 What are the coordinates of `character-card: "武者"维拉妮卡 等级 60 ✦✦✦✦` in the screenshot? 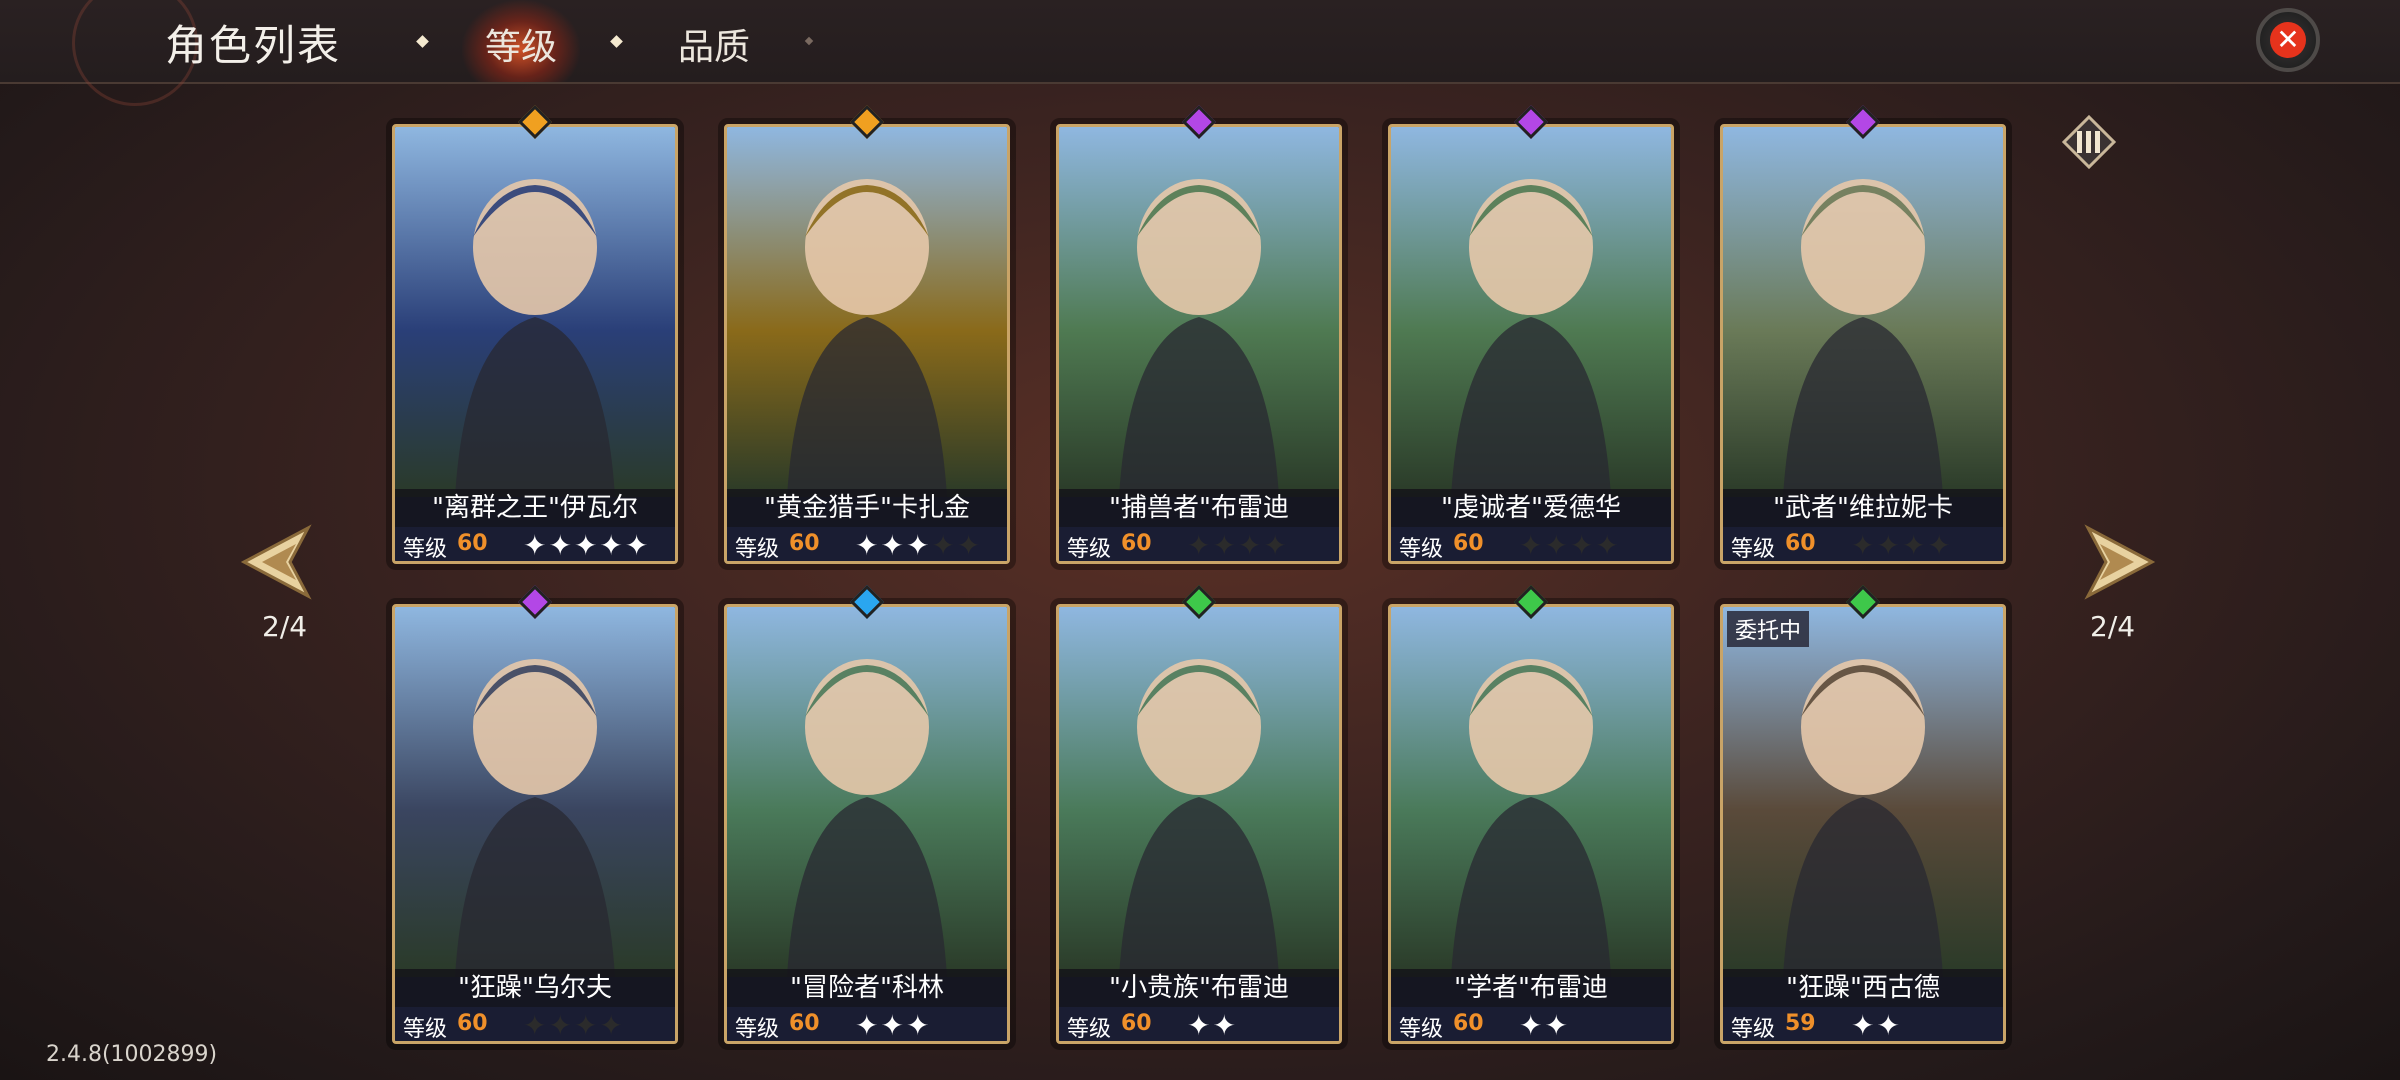 It's located at (1863, 344).